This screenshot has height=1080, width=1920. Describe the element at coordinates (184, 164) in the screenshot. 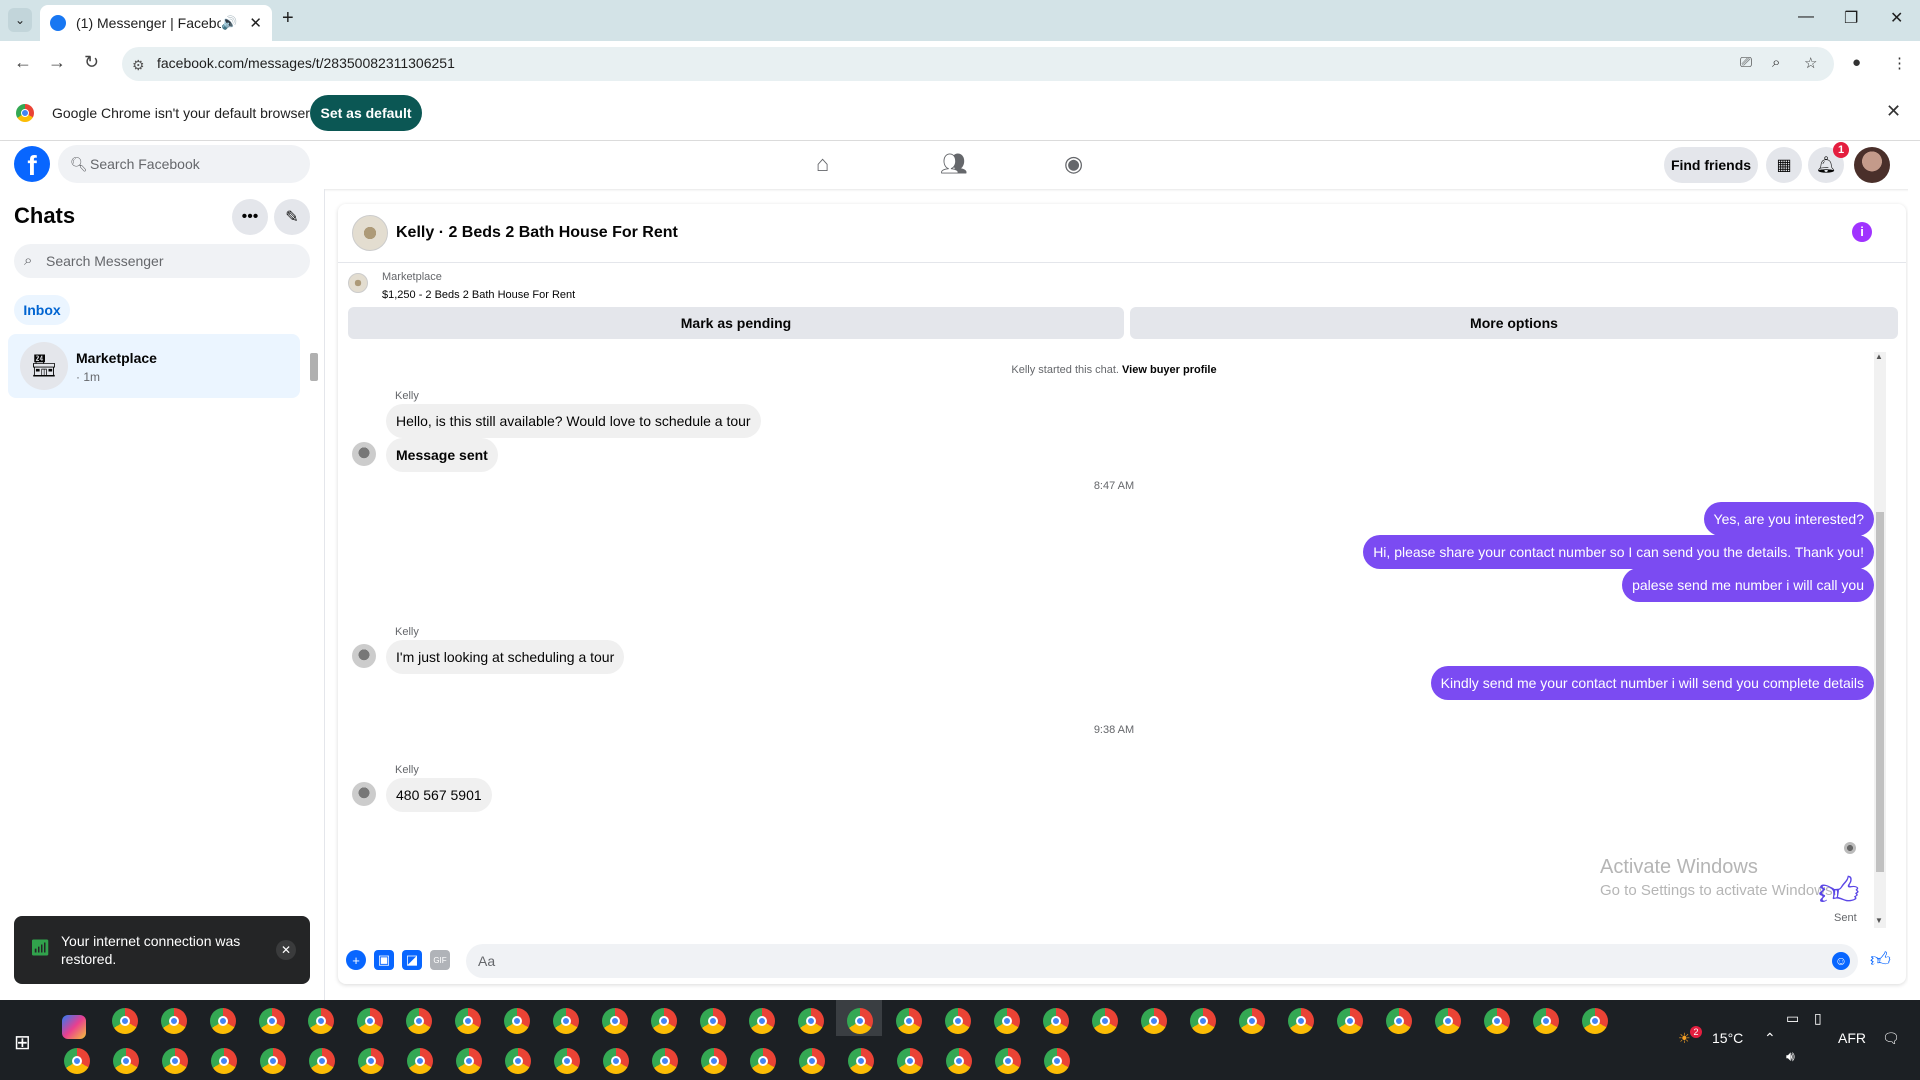

I see `facebook-search-input: 🔍︎ Search Facebook` at that location.